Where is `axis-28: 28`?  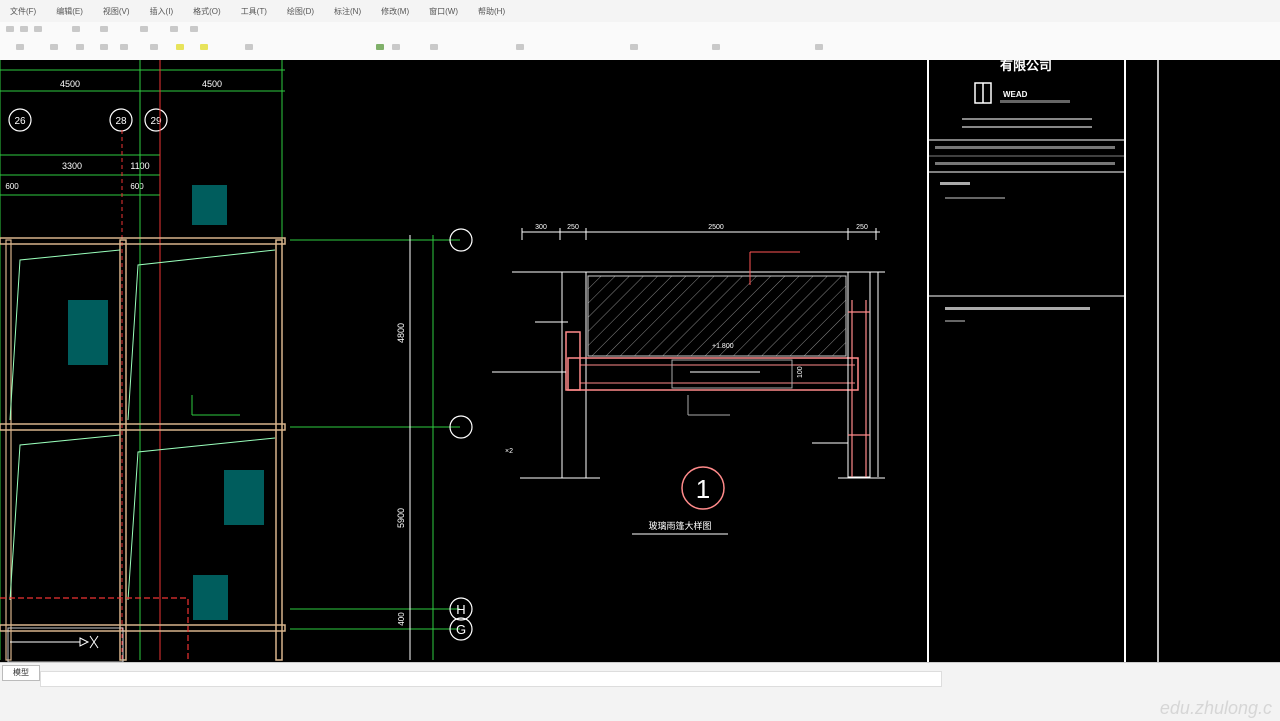
axis-28: 28 is located at coordinates (121, 121).